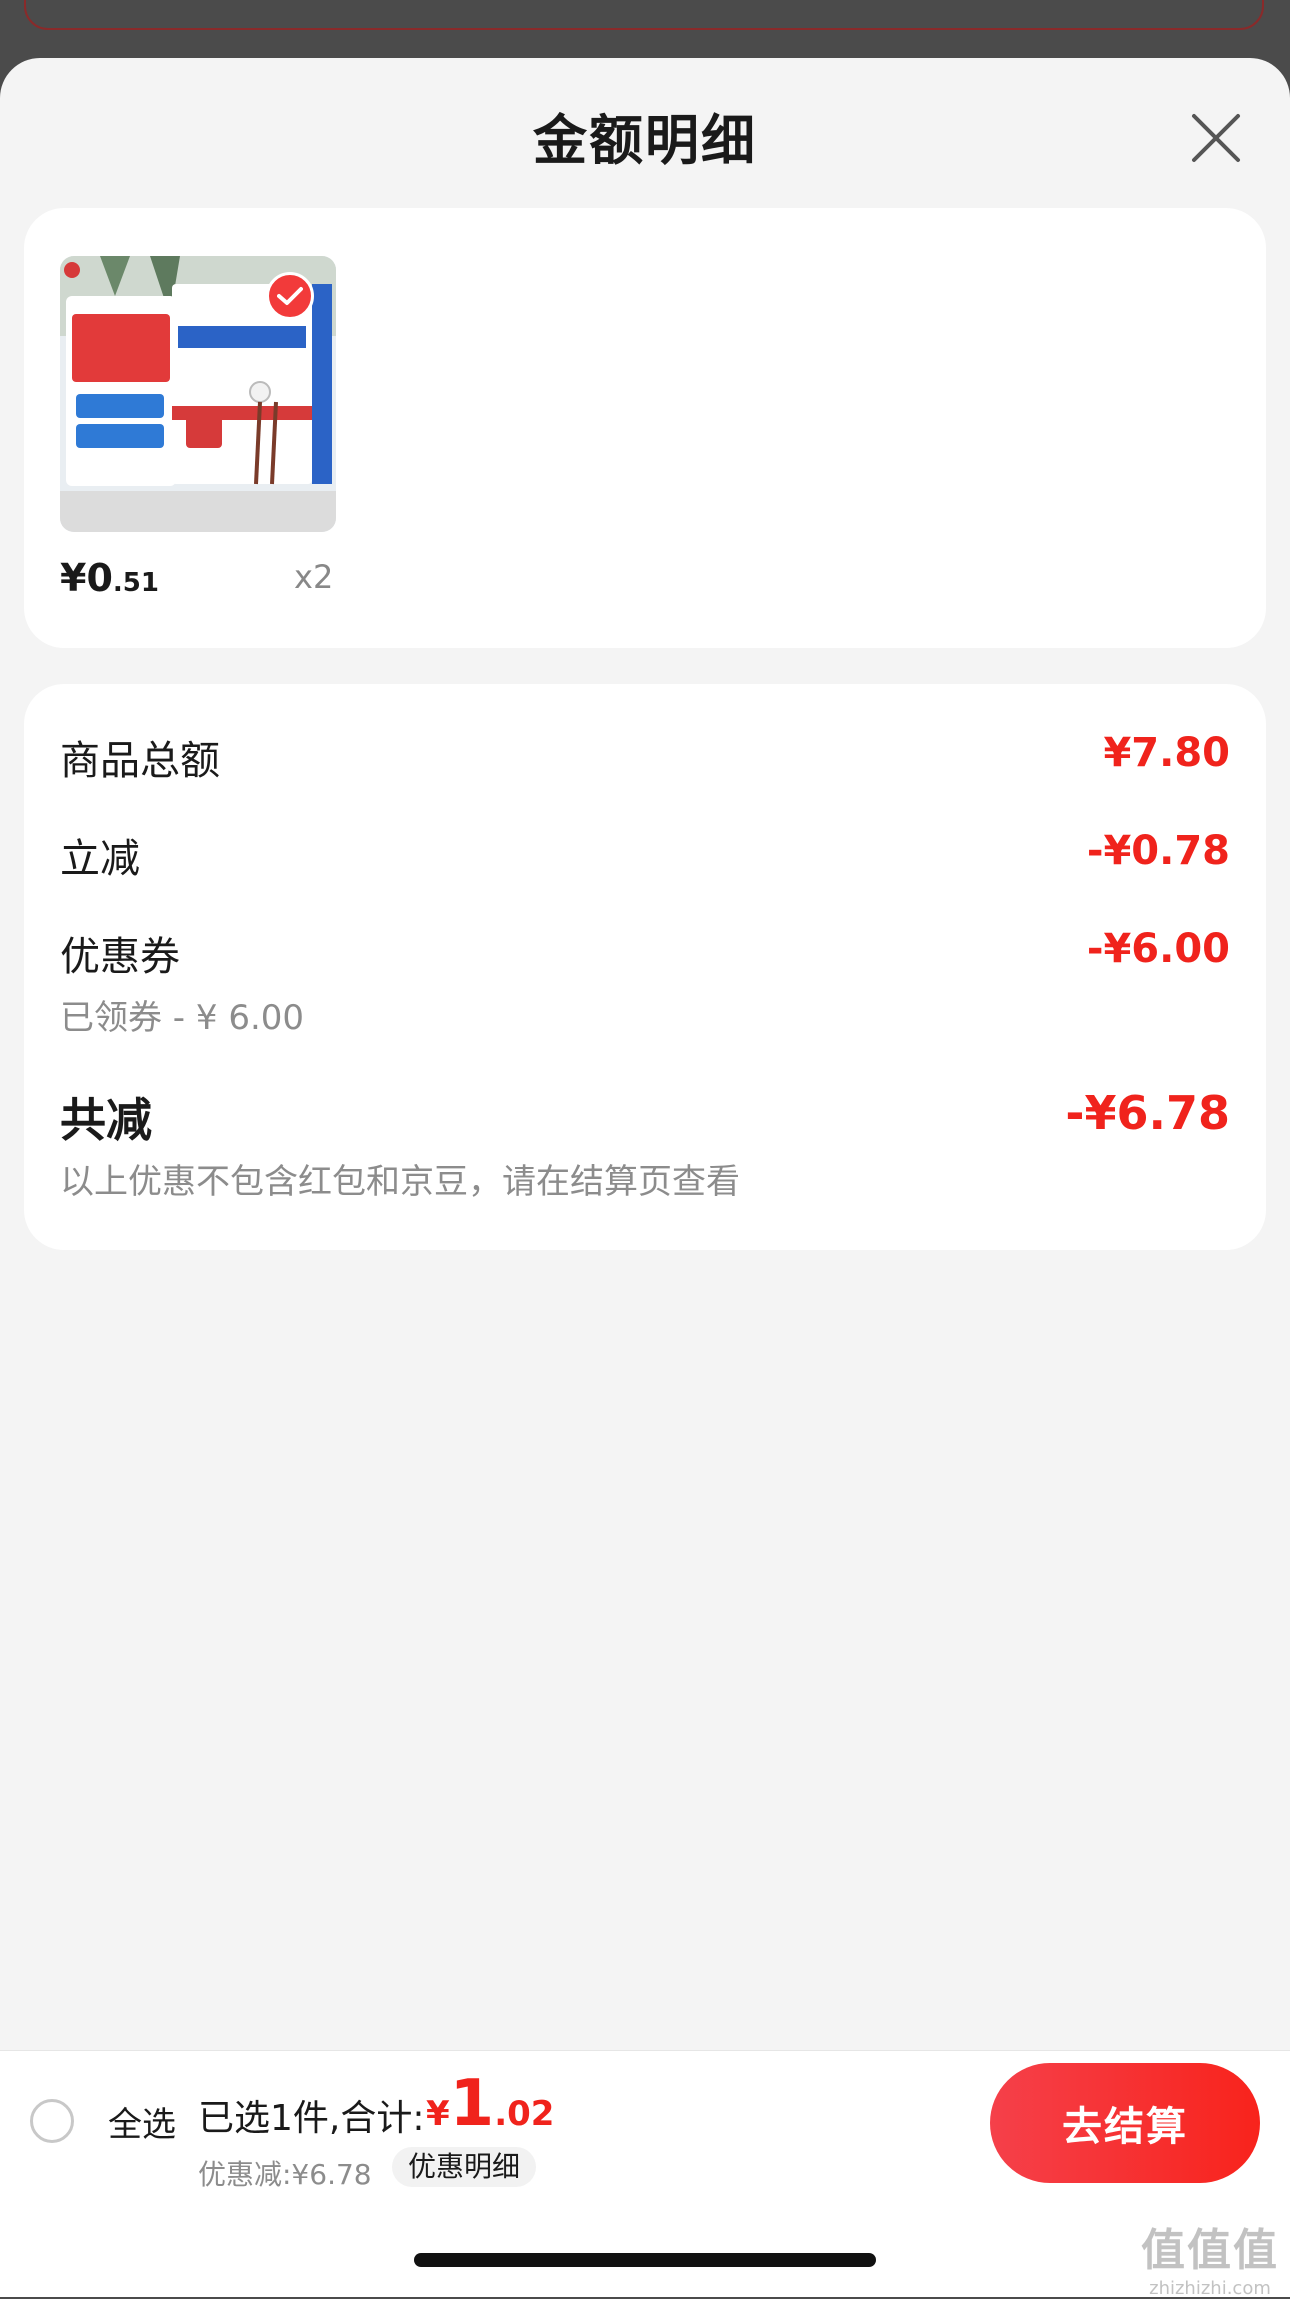 The height and width of the screenshot is (2299, 1290). Describe the element at coordinates (120, 957) in the screenshot. I see `coupon-label: 优惠券` at that location.